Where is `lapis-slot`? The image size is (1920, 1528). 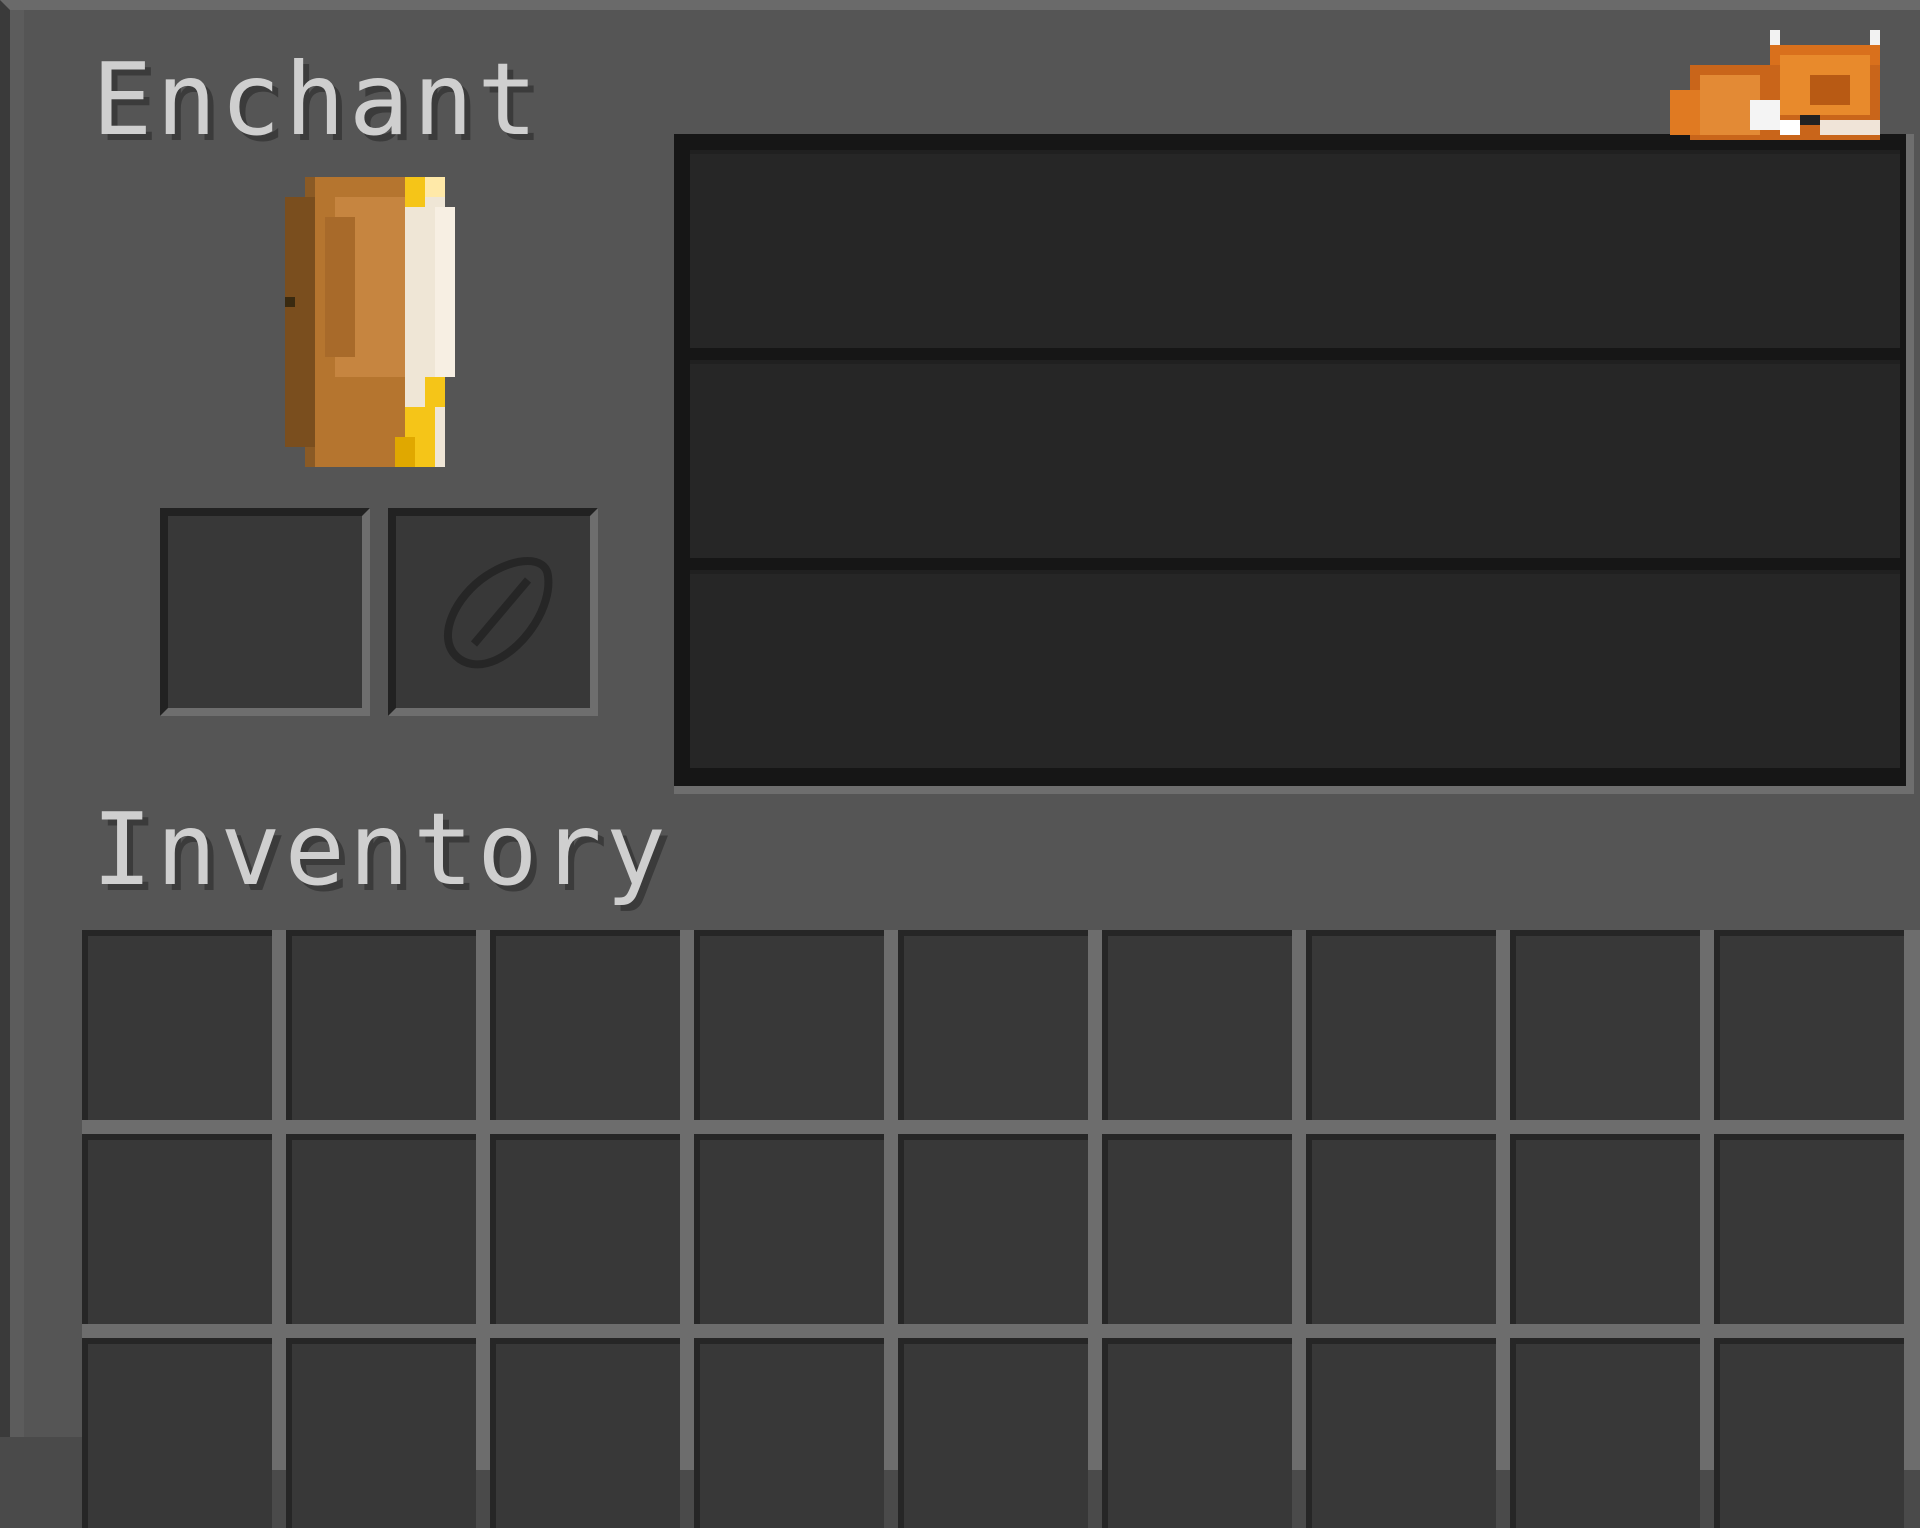 lapis-slot is located at coordinates (493, 612).